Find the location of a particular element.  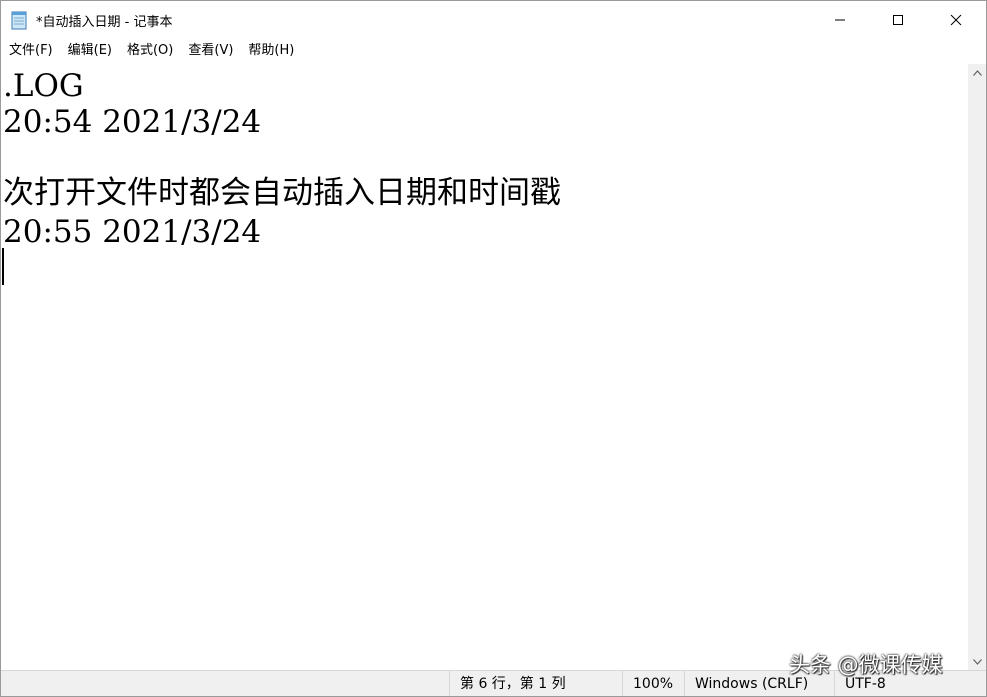

watermark-text: 头条 @微课传媒 is located at coordinates (866, 665).